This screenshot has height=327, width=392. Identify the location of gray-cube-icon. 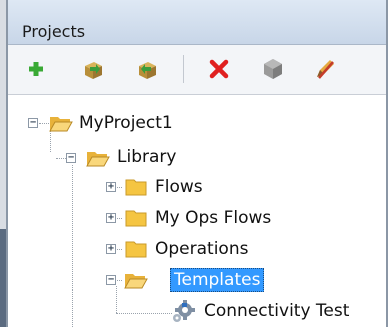
(273, 69).